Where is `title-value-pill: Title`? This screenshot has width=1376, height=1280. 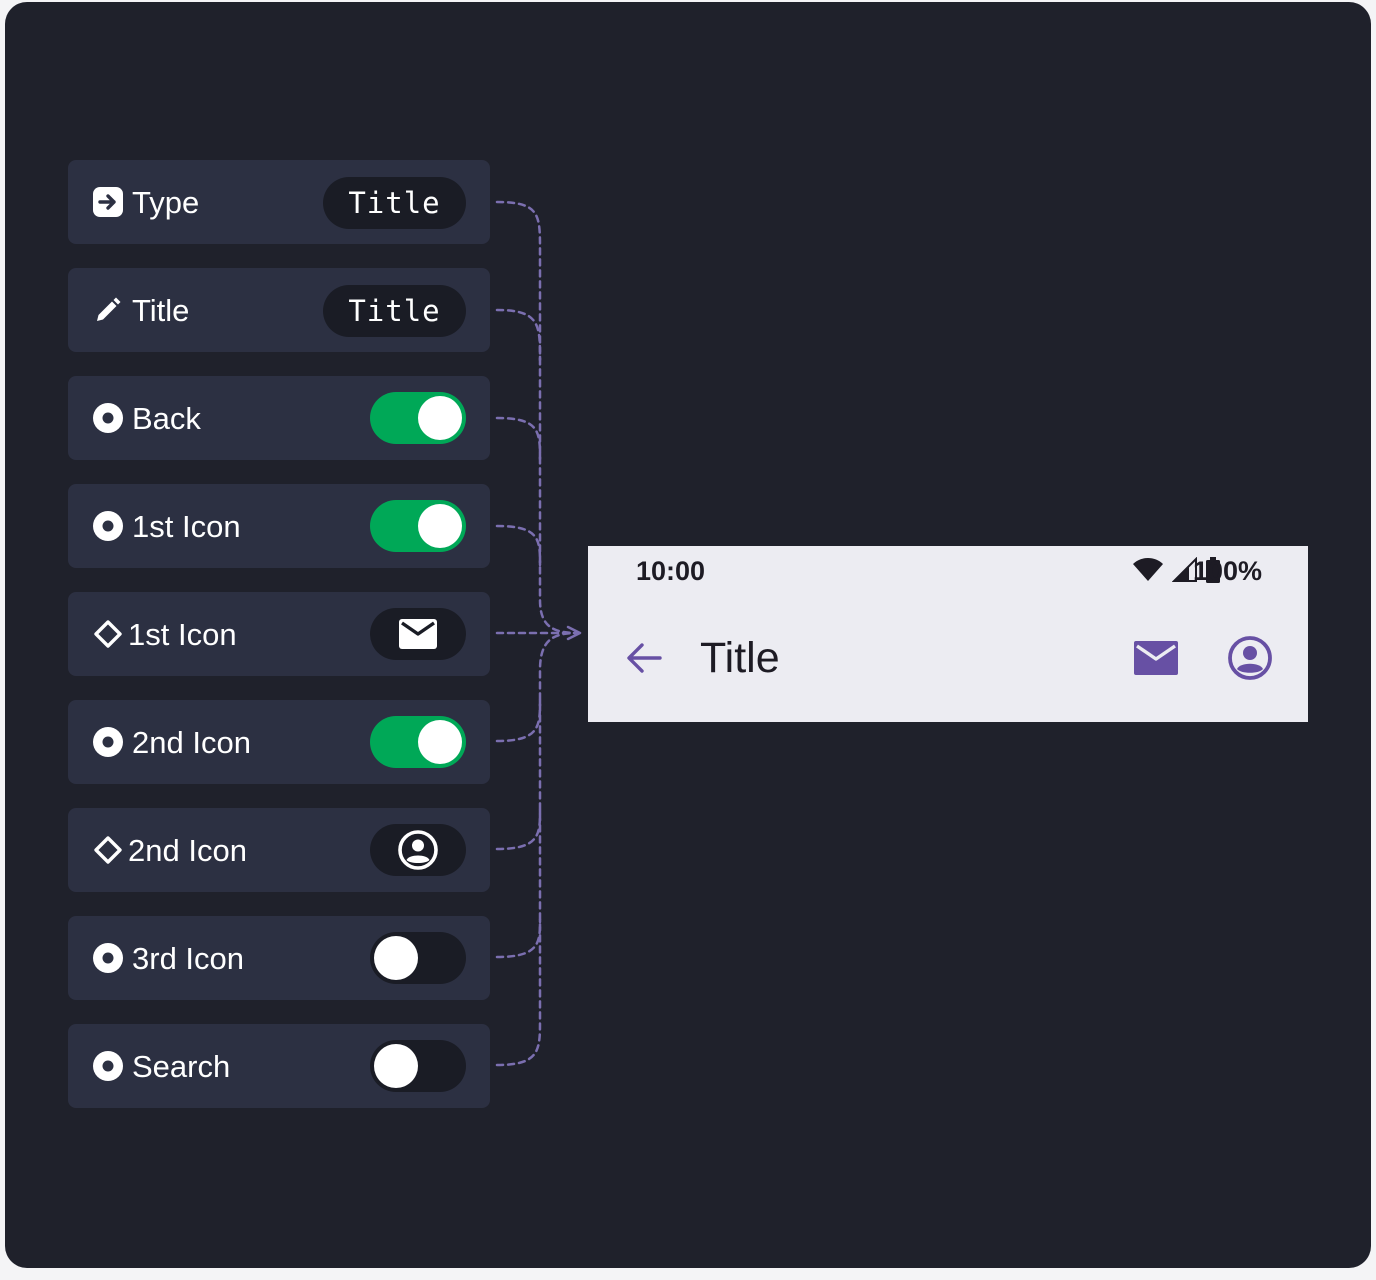
title-value-pill: Title is located at coordinates (394, 311).